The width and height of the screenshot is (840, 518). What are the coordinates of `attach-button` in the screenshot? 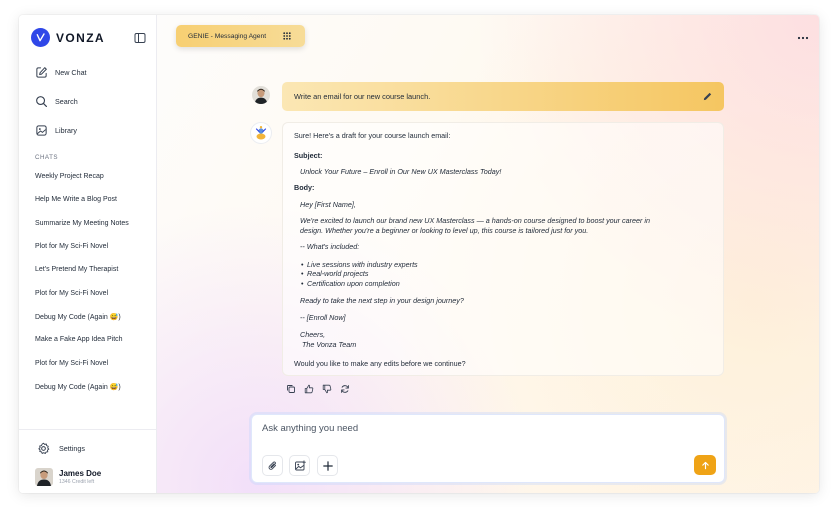 It's located at (272, 465).